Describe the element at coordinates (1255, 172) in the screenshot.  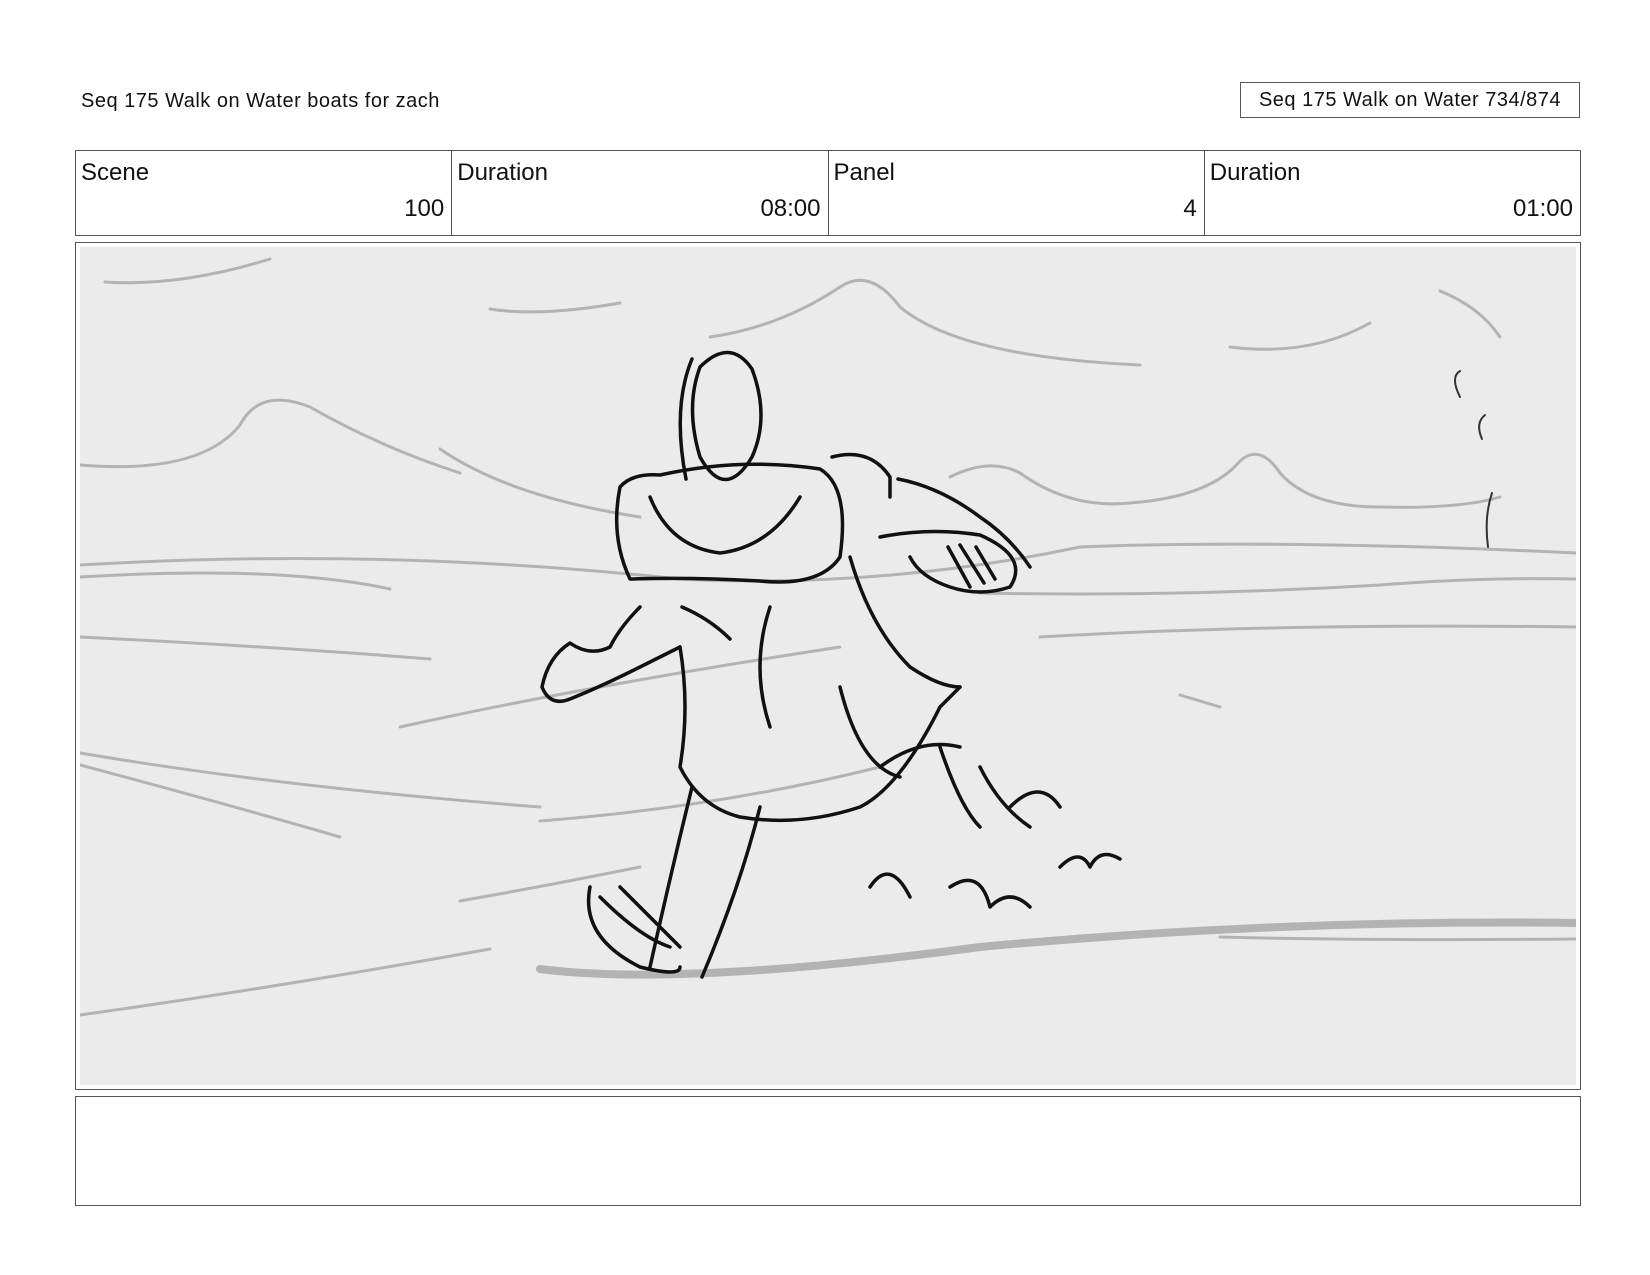
I see `panel-duration-label: Duration` at that location.